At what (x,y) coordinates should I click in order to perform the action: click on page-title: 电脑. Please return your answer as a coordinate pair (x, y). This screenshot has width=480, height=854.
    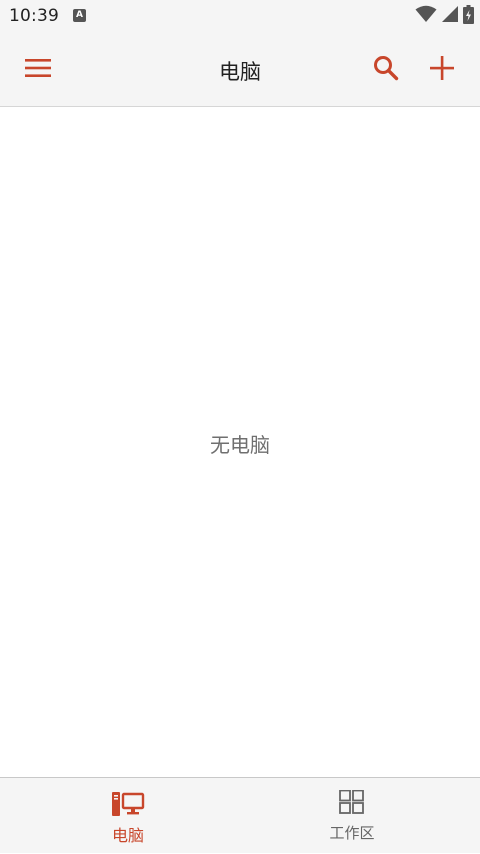
    Looking at the image, I should click on (240, 72).